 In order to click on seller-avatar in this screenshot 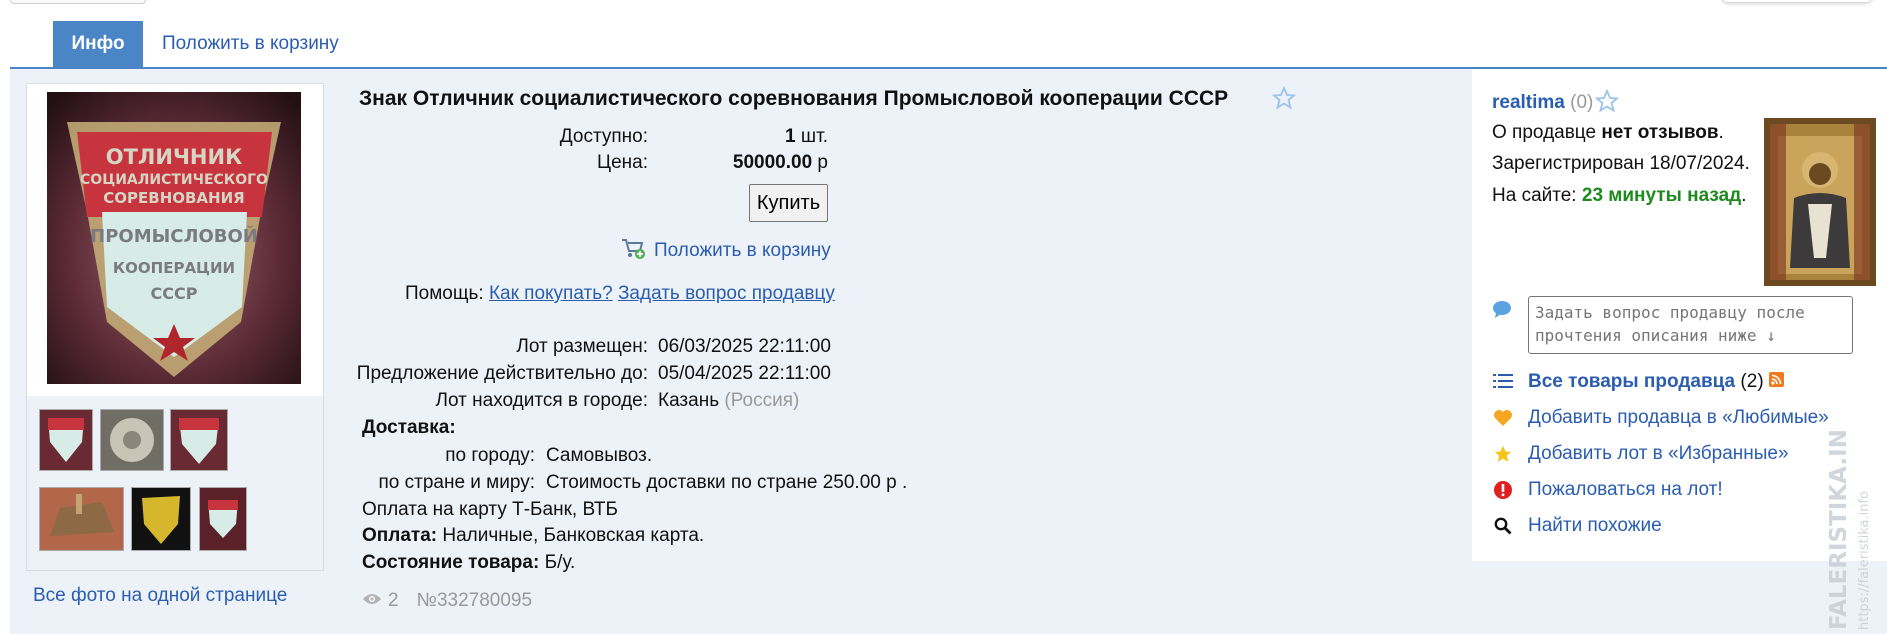, I will do `click(1820, 202)`.